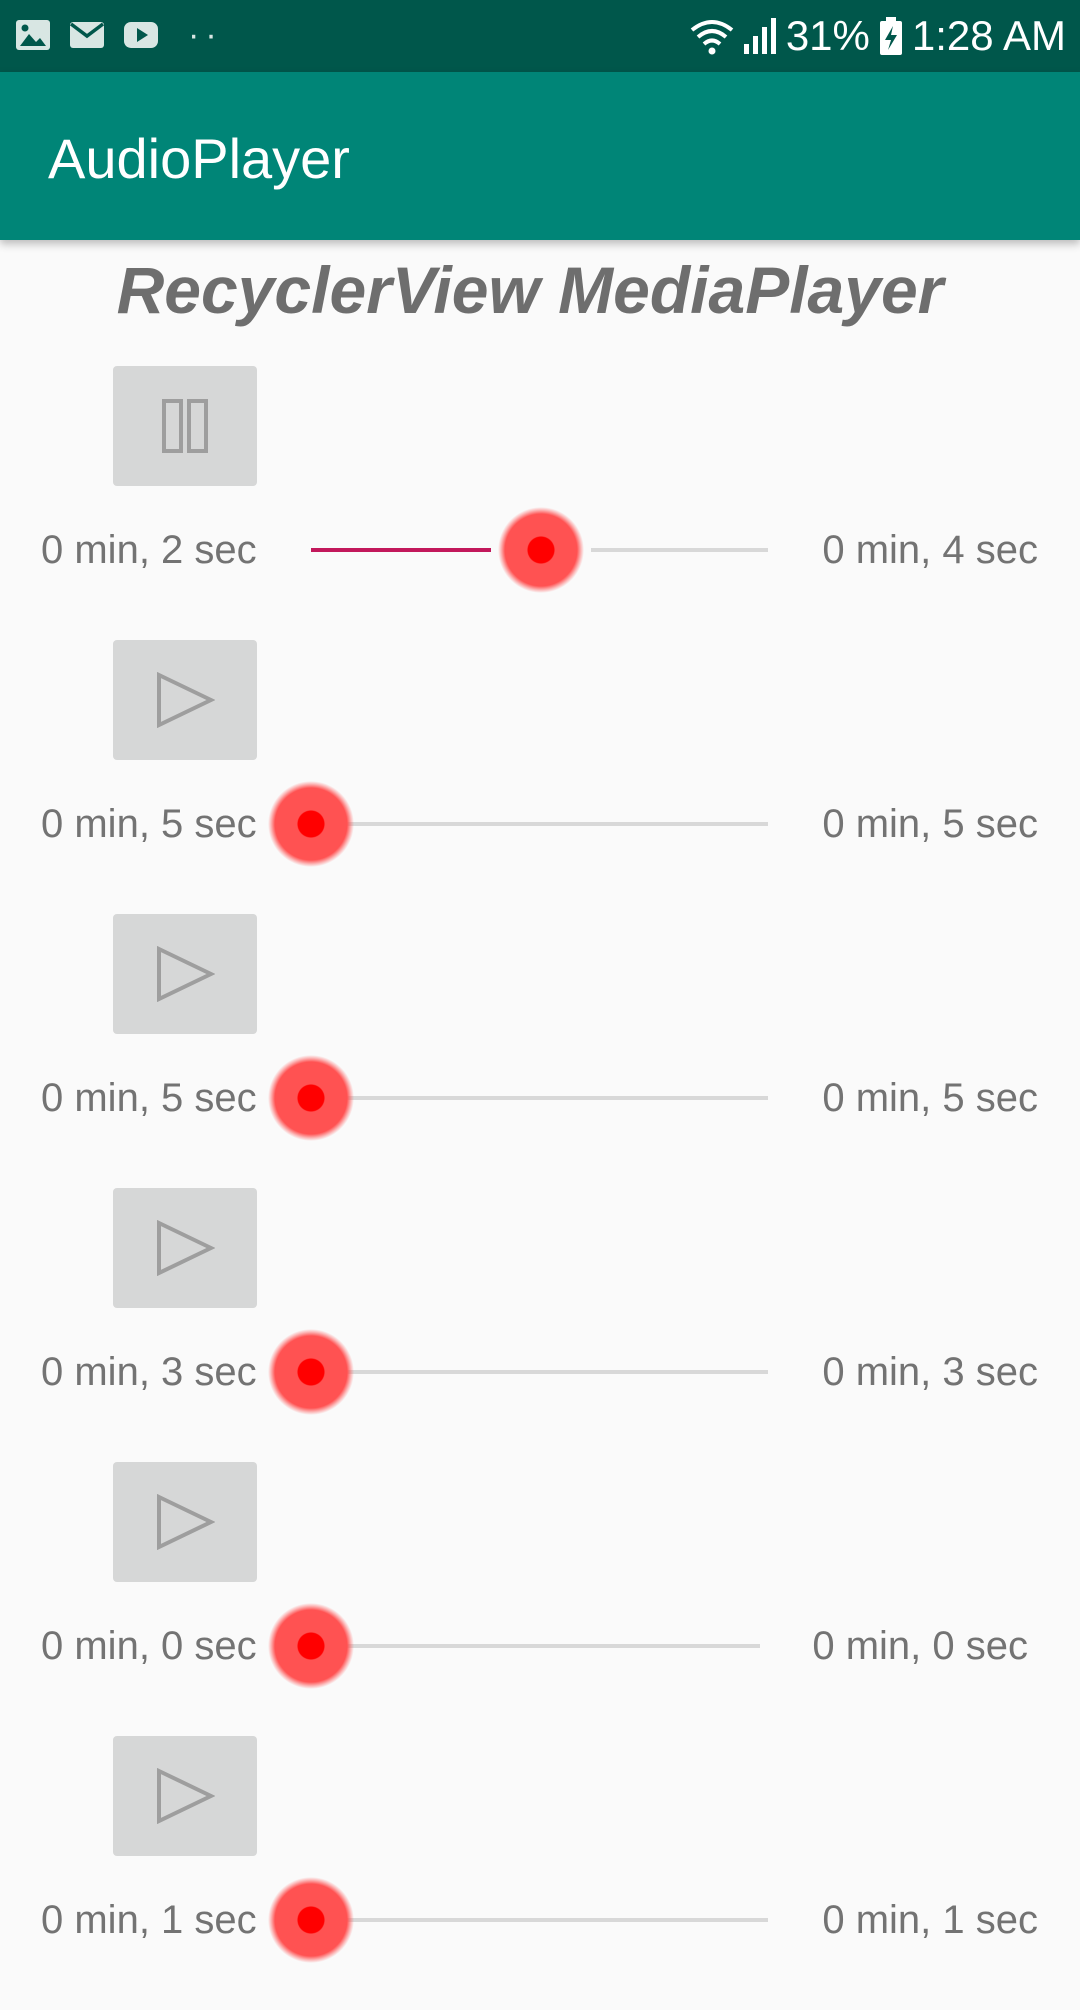  I want to click on list-item: 0 min, 1 sec 0 min, 1 sec, so click(540, 1873).